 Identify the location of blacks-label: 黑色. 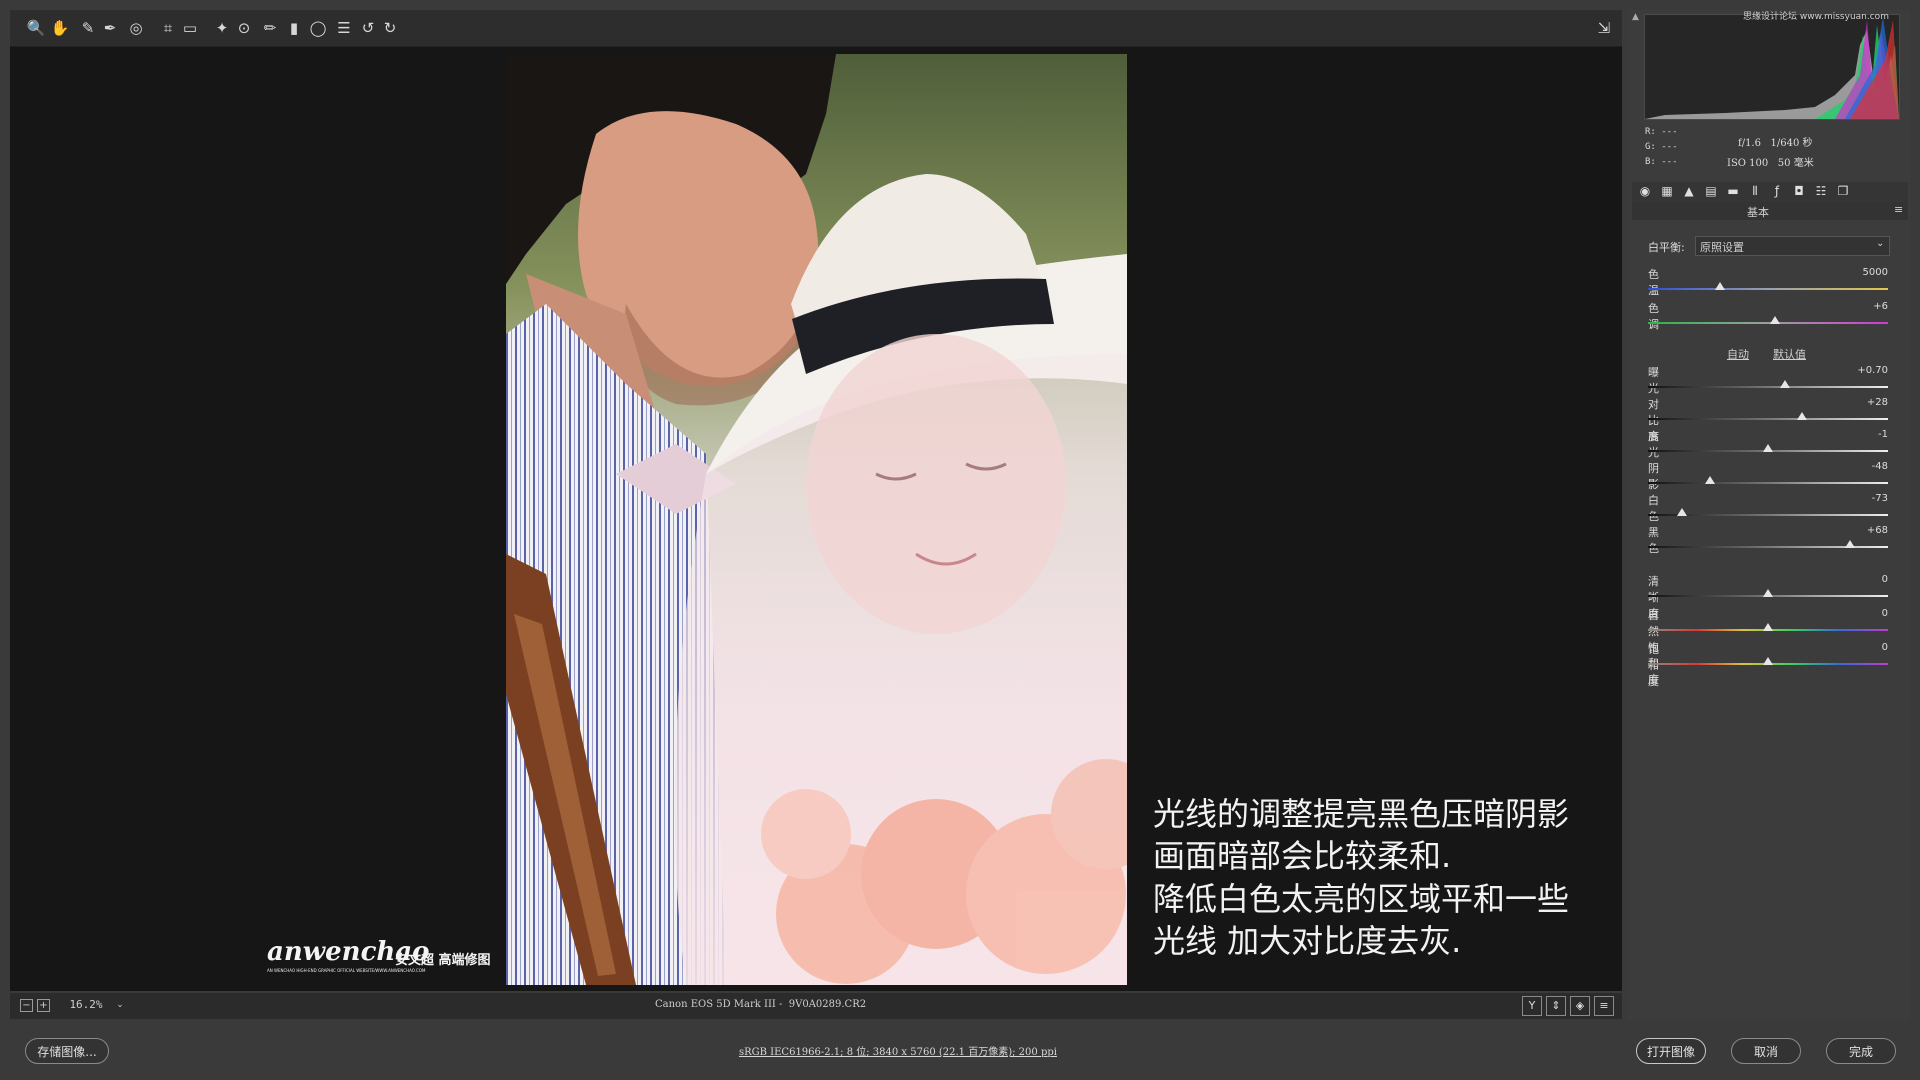
(1653, 540).